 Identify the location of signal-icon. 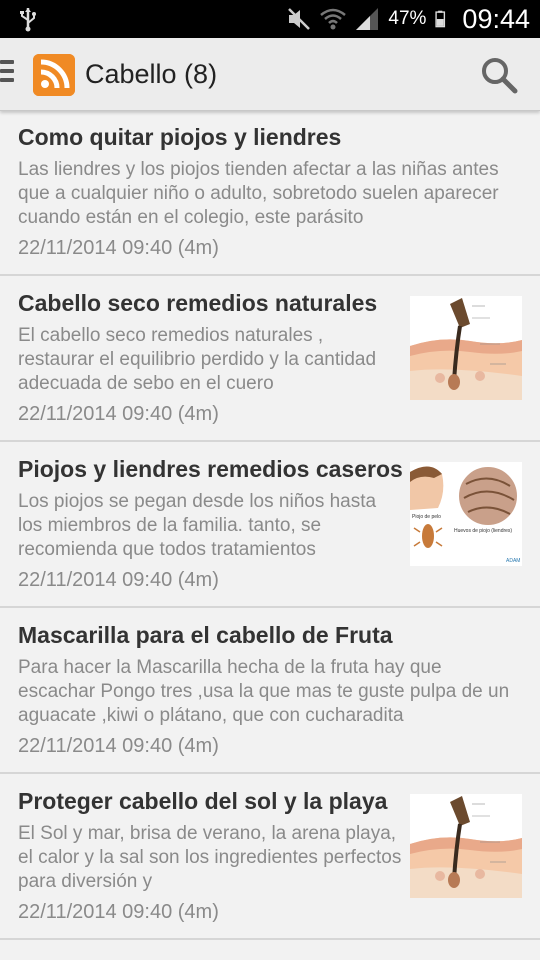
(367, 19).